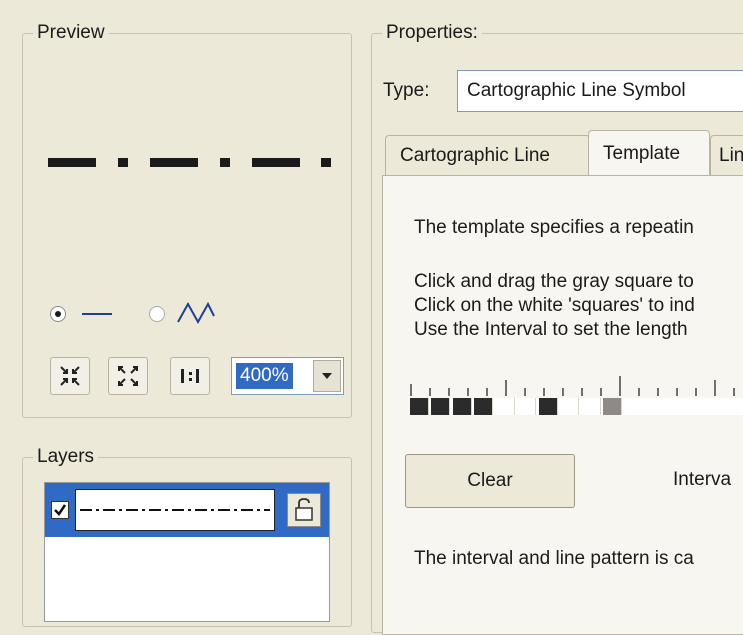 This screenshot has width=743, height=635. I want to click on preview-symbol, so click(189, 162).